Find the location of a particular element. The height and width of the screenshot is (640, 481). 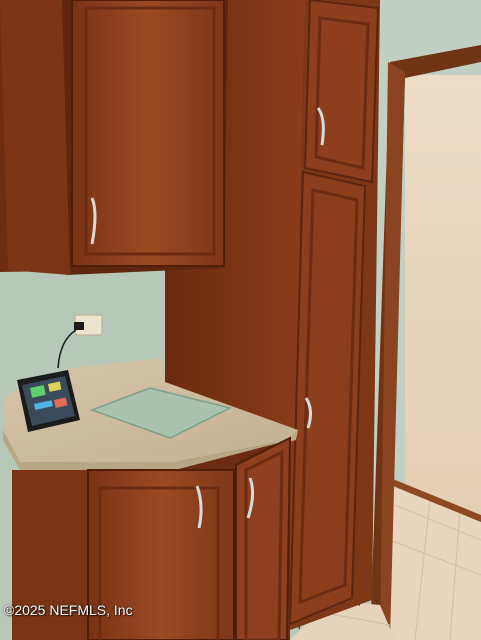

watermark: ©2025 NEFMLS, Inc is located at coordinates (68, 610).